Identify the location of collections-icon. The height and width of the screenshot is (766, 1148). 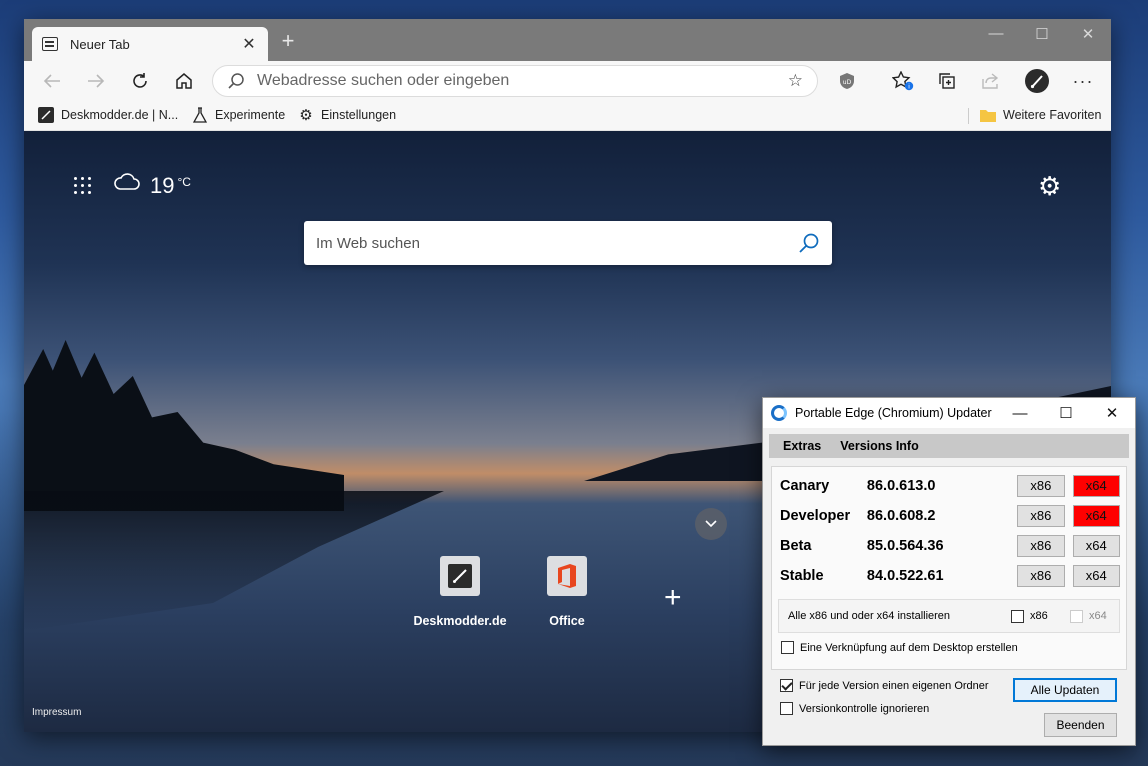
(947, 81).